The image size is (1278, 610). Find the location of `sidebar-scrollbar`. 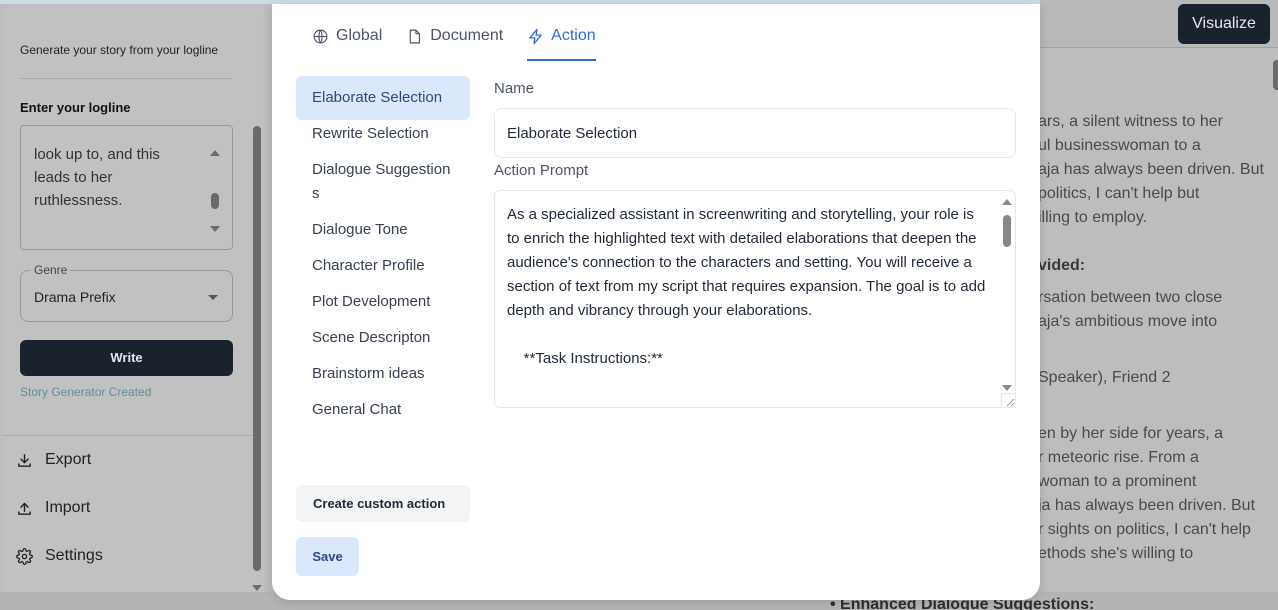

sidebar-scrollbar is located at coordinates (257, 361).